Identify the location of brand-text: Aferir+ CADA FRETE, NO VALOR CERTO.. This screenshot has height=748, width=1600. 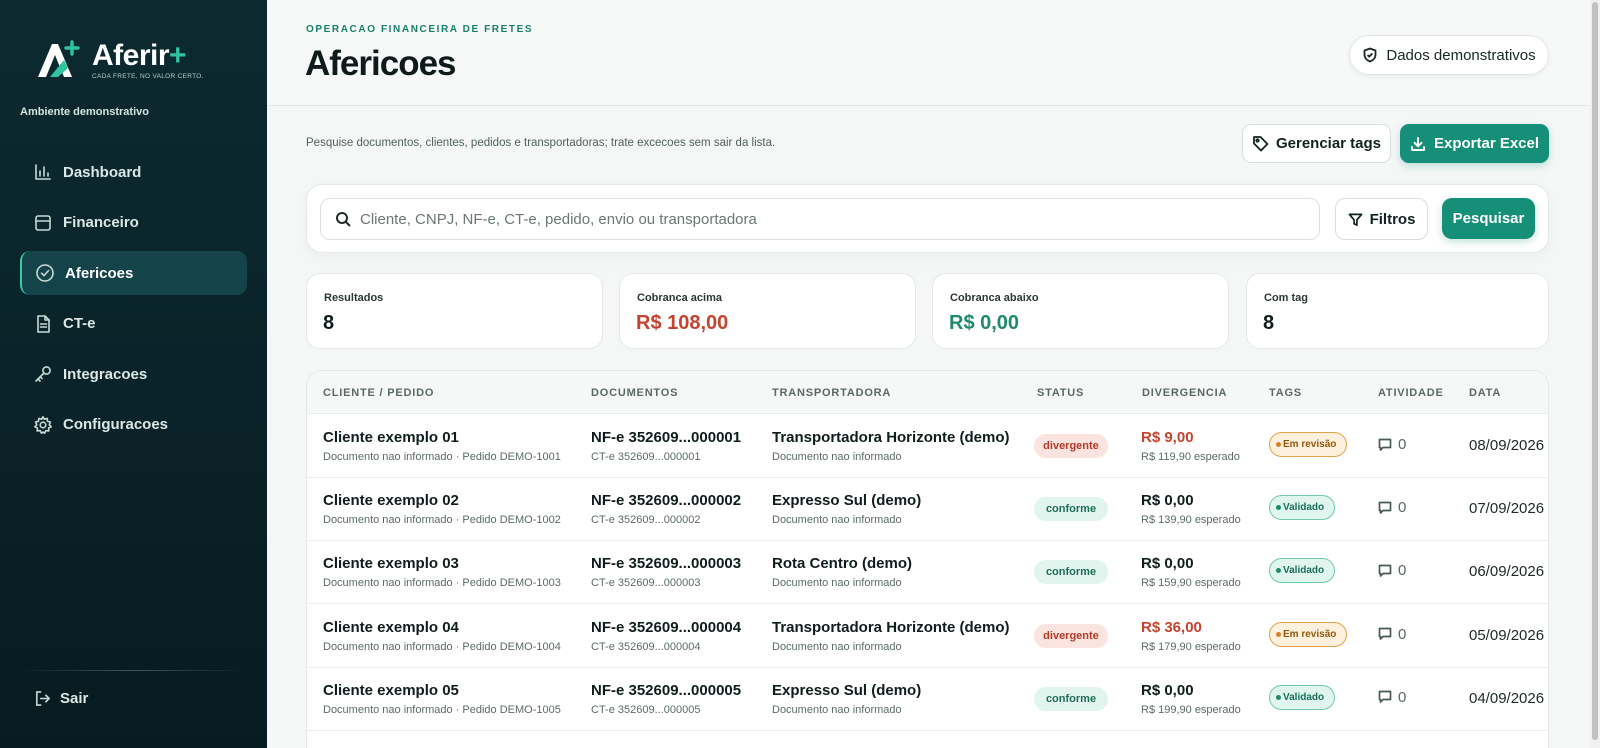
(148, 60).